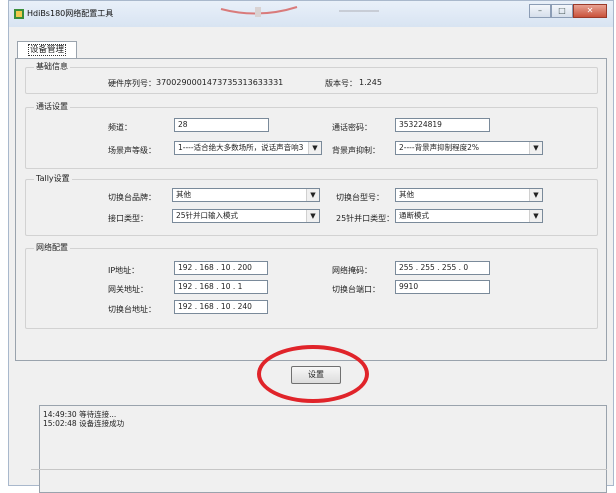 This screenshot has width=616, height=493. I want to click on port-type-select: 25针并口输入模式 ▼, so click(246, 216).